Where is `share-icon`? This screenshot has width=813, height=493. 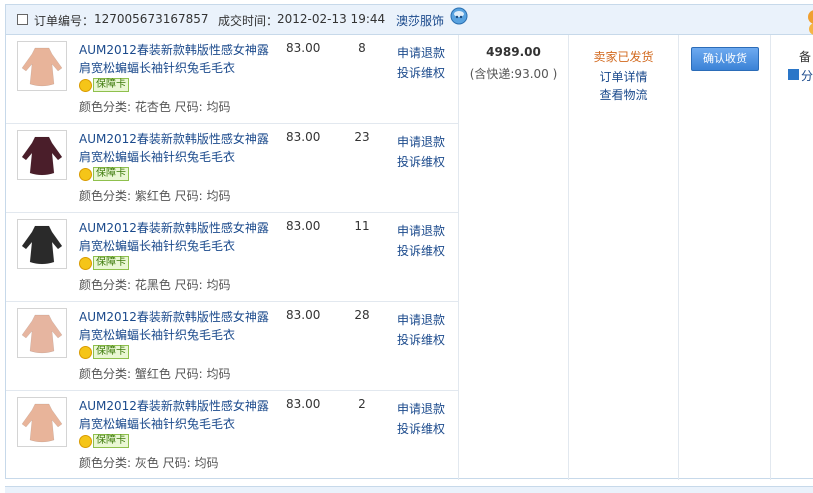 share-icon is located at coordinates (793, 74).